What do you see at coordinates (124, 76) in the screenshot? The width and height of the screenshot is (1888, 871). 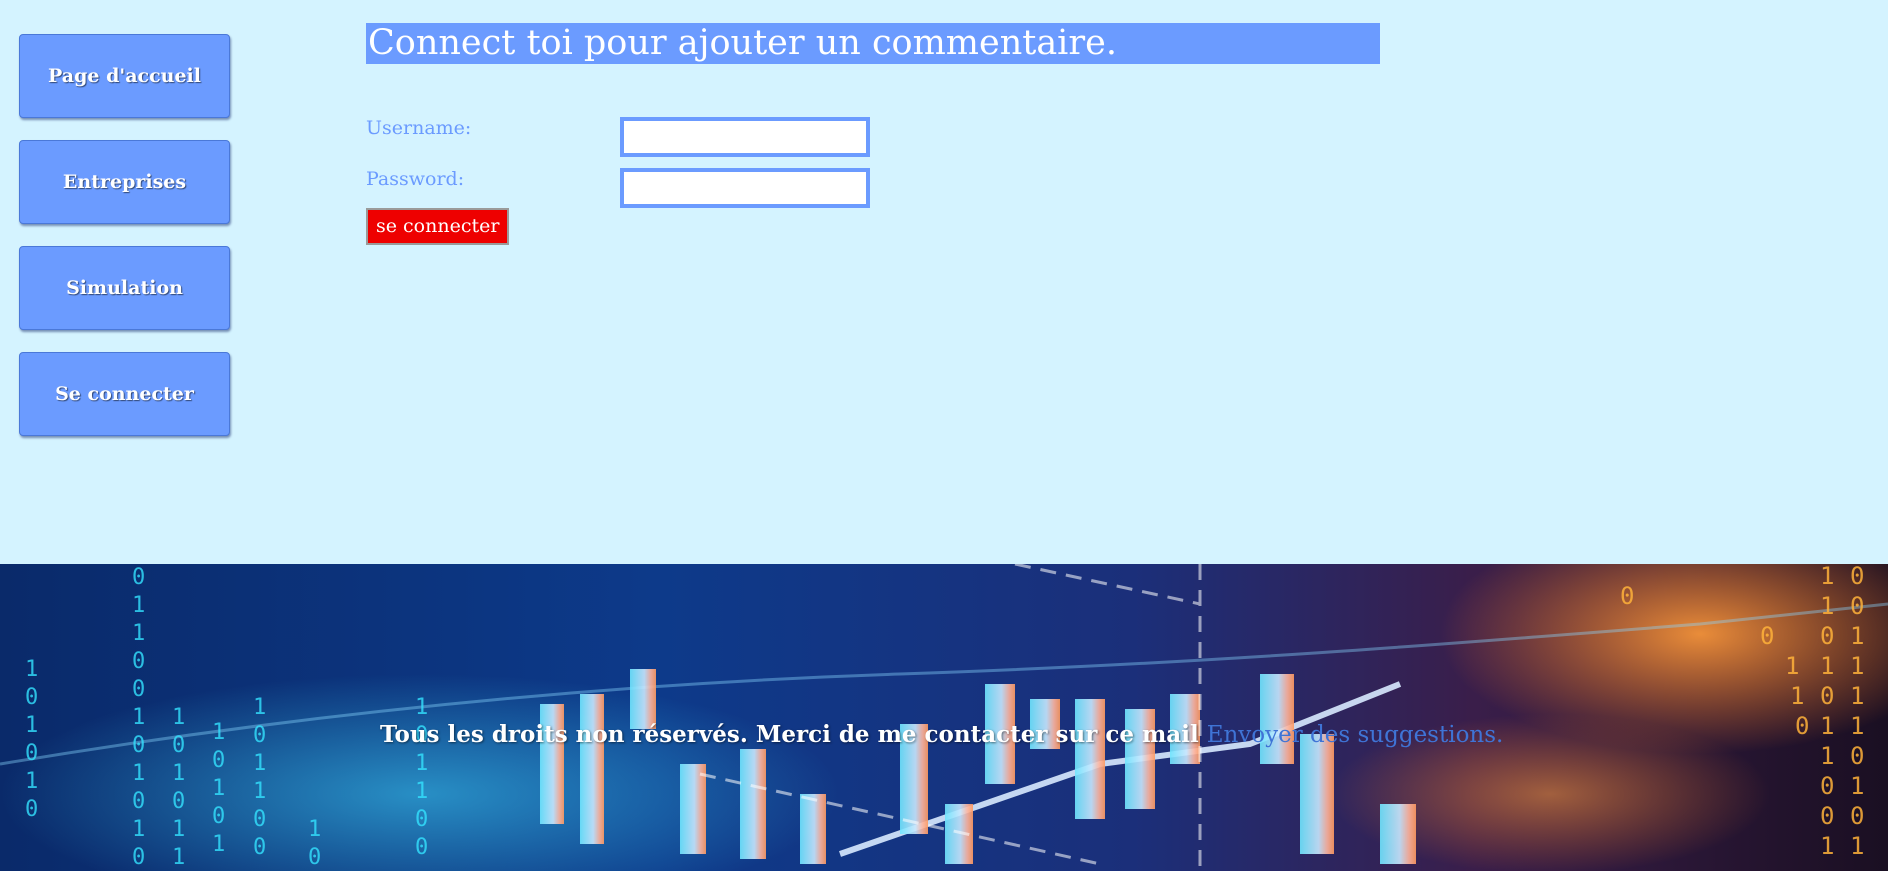 I see `sidebar-item-home: Page d'accueil` at bounding box center [124, 76].